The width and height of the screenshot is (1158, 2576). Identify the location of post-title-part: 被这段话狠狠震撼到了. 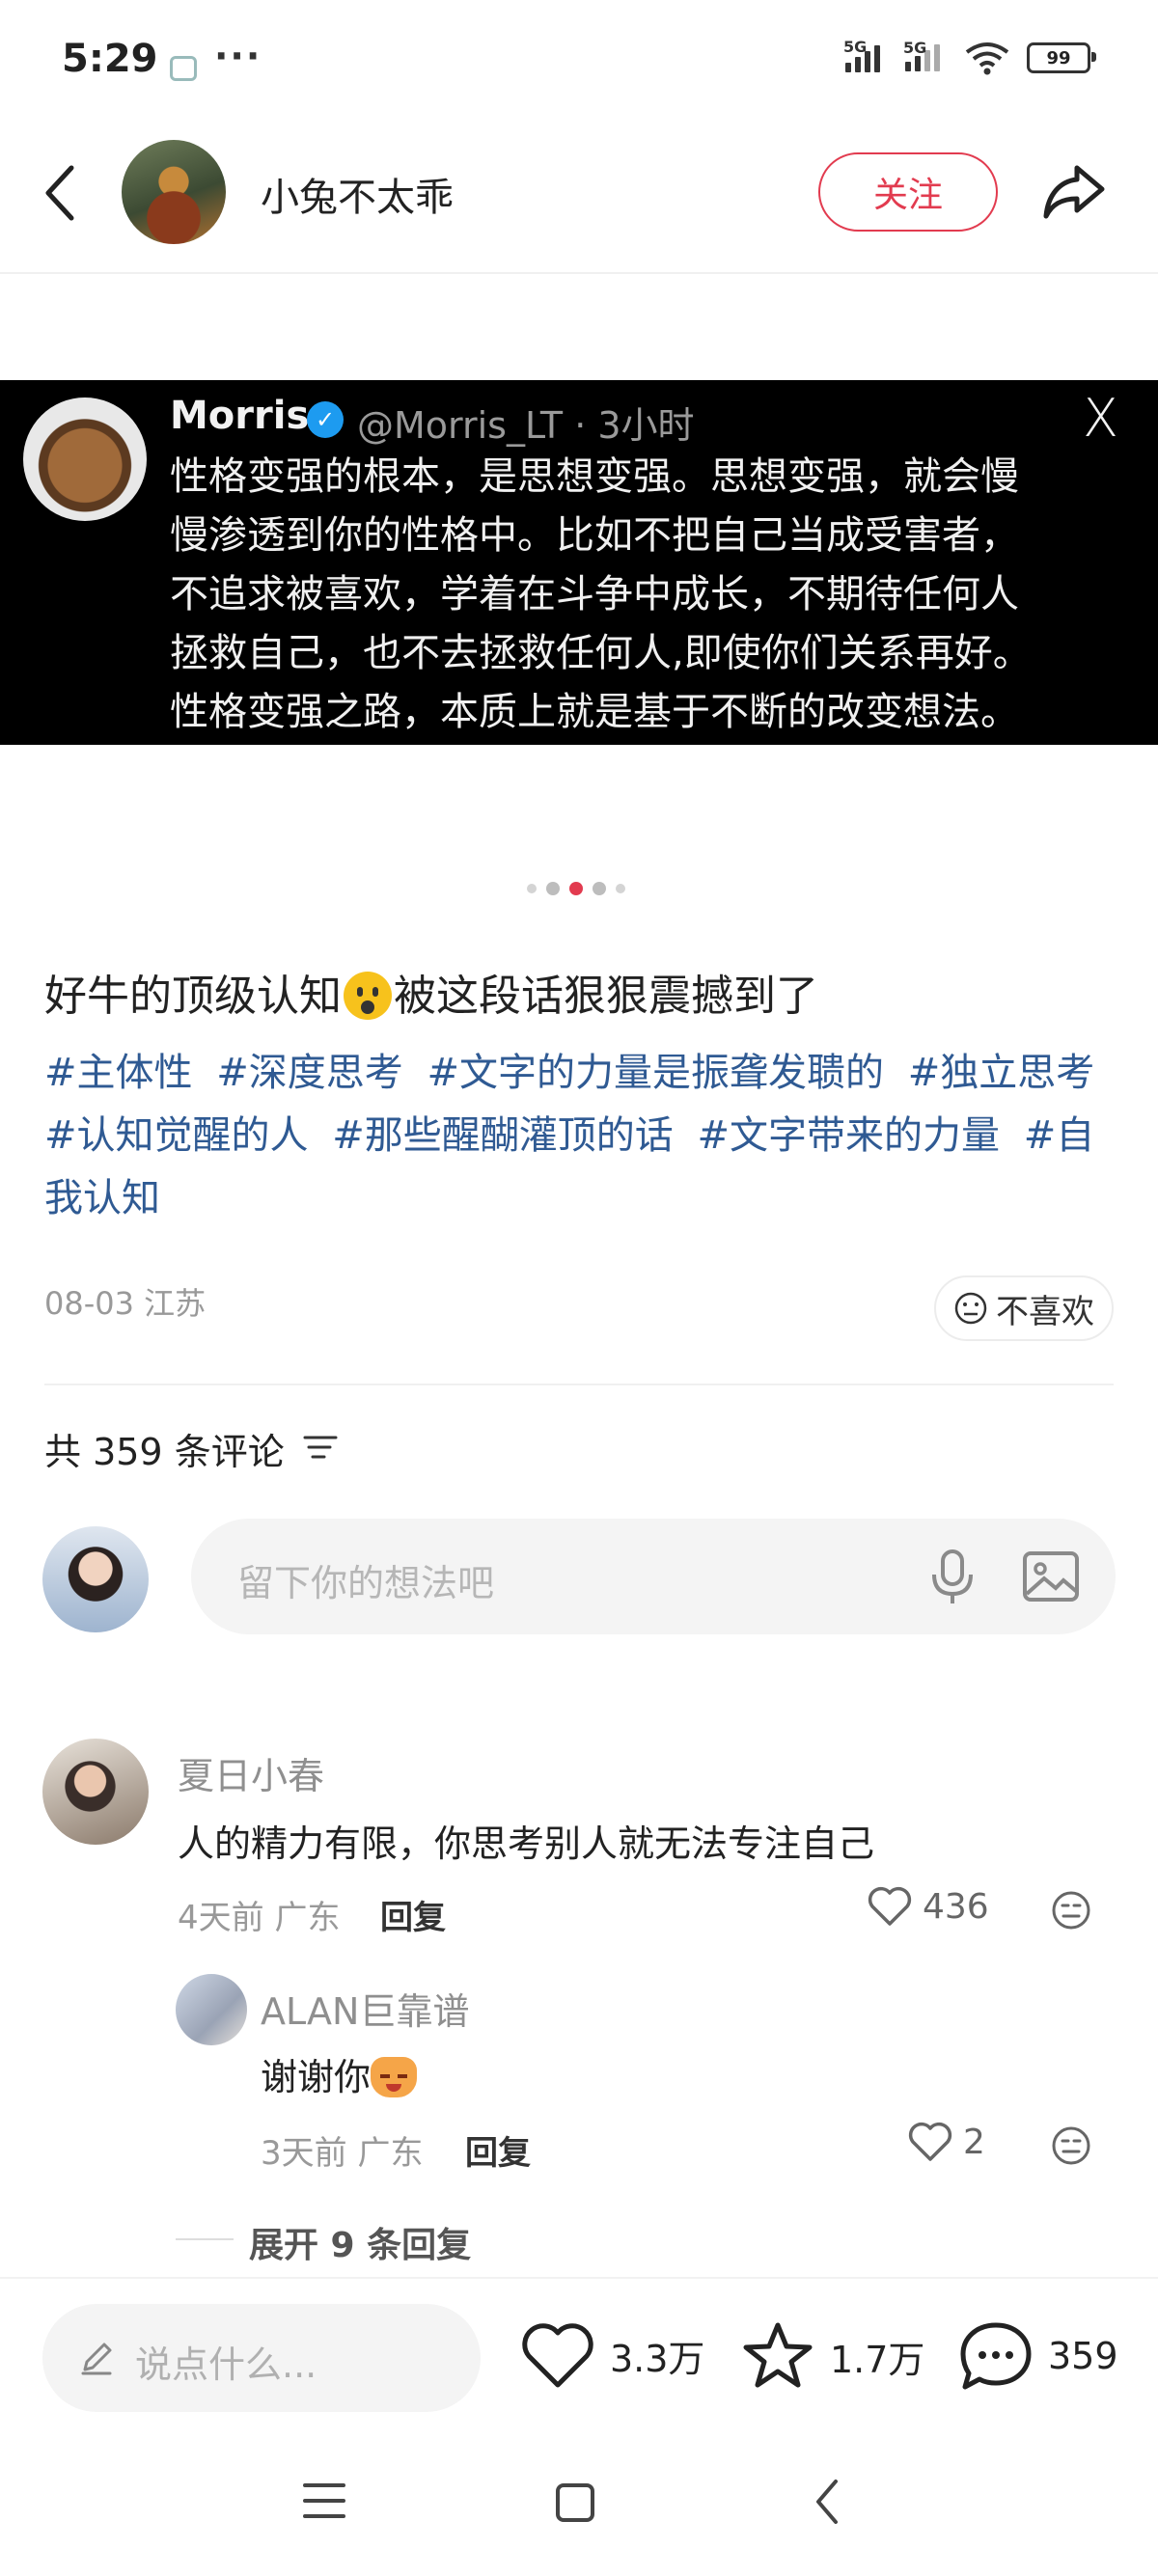
(606, 996).